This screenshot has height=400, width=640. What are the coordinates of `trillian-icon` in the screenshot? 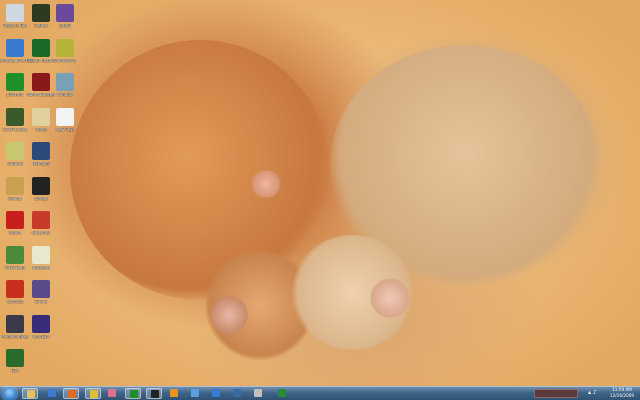 It's located at (41, 47).